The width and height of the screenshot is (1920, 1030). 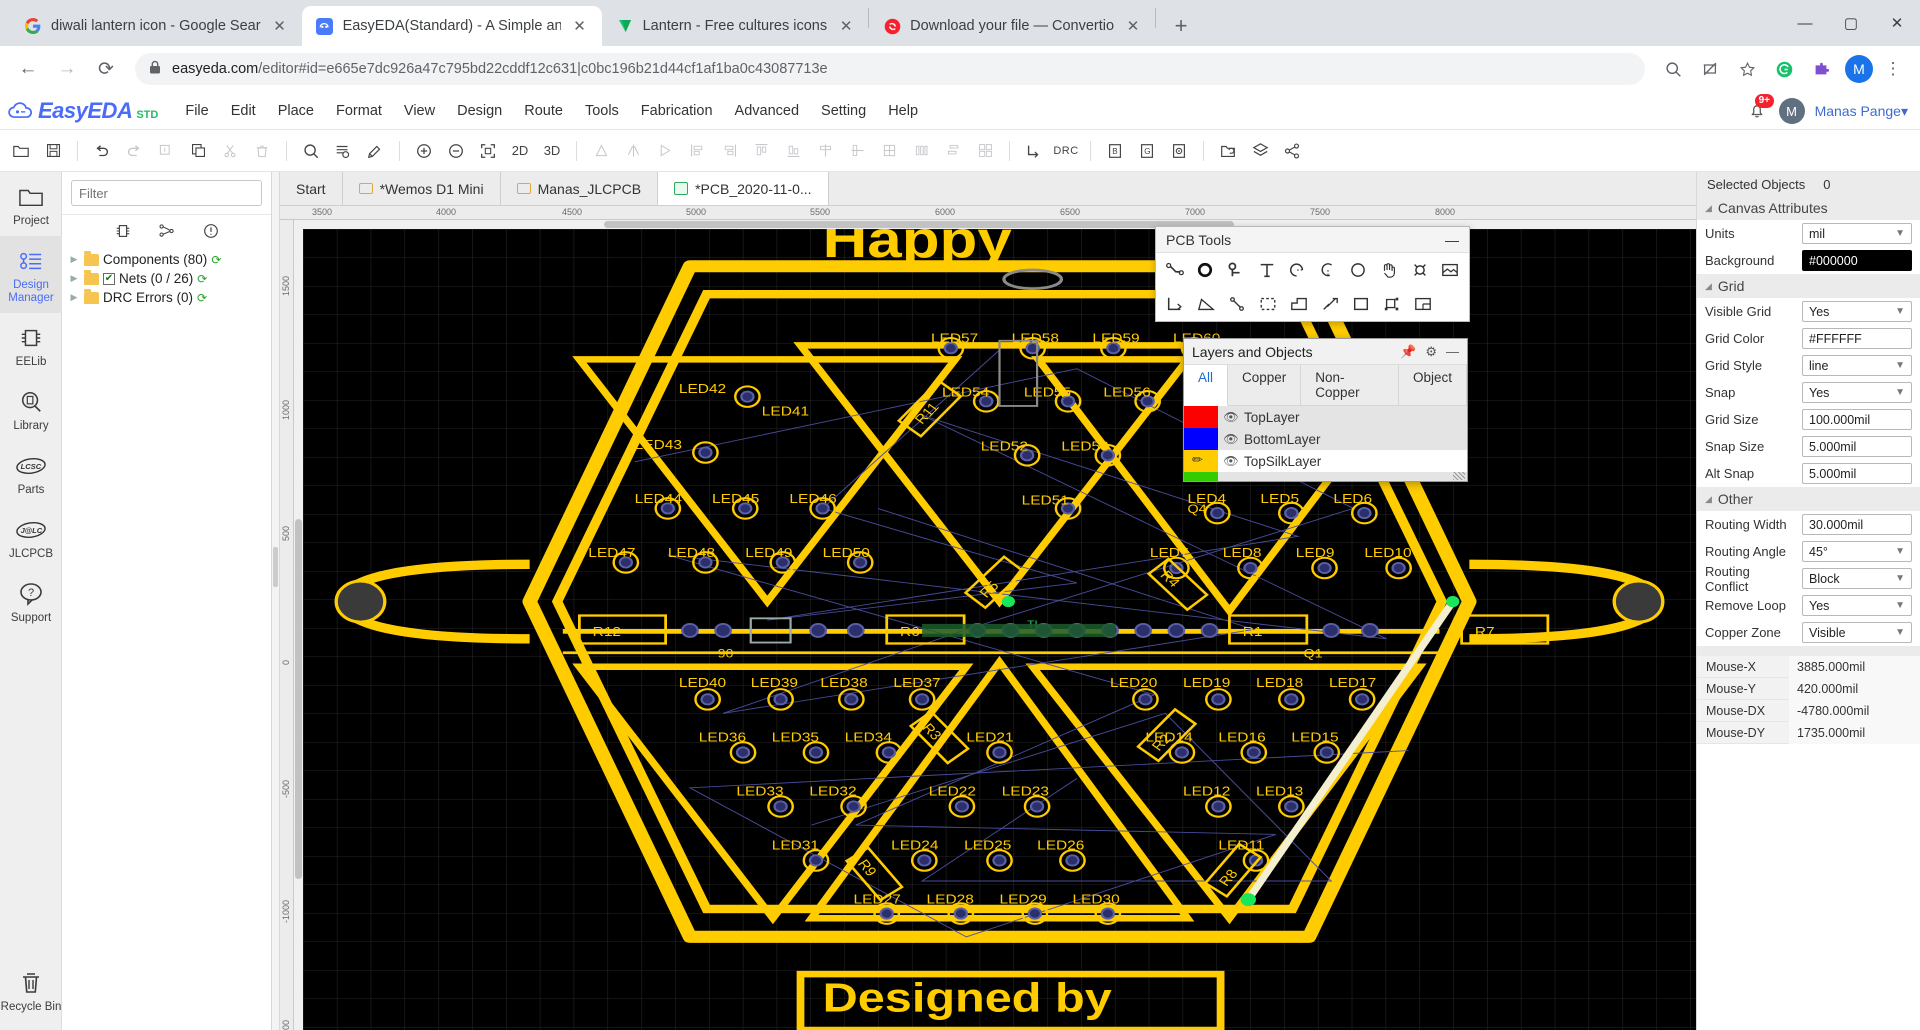 What do you see at coordinates (1857, 260) in the screenshot?
I see `background-color-field: #000000` at bounding box center [1857, 260].